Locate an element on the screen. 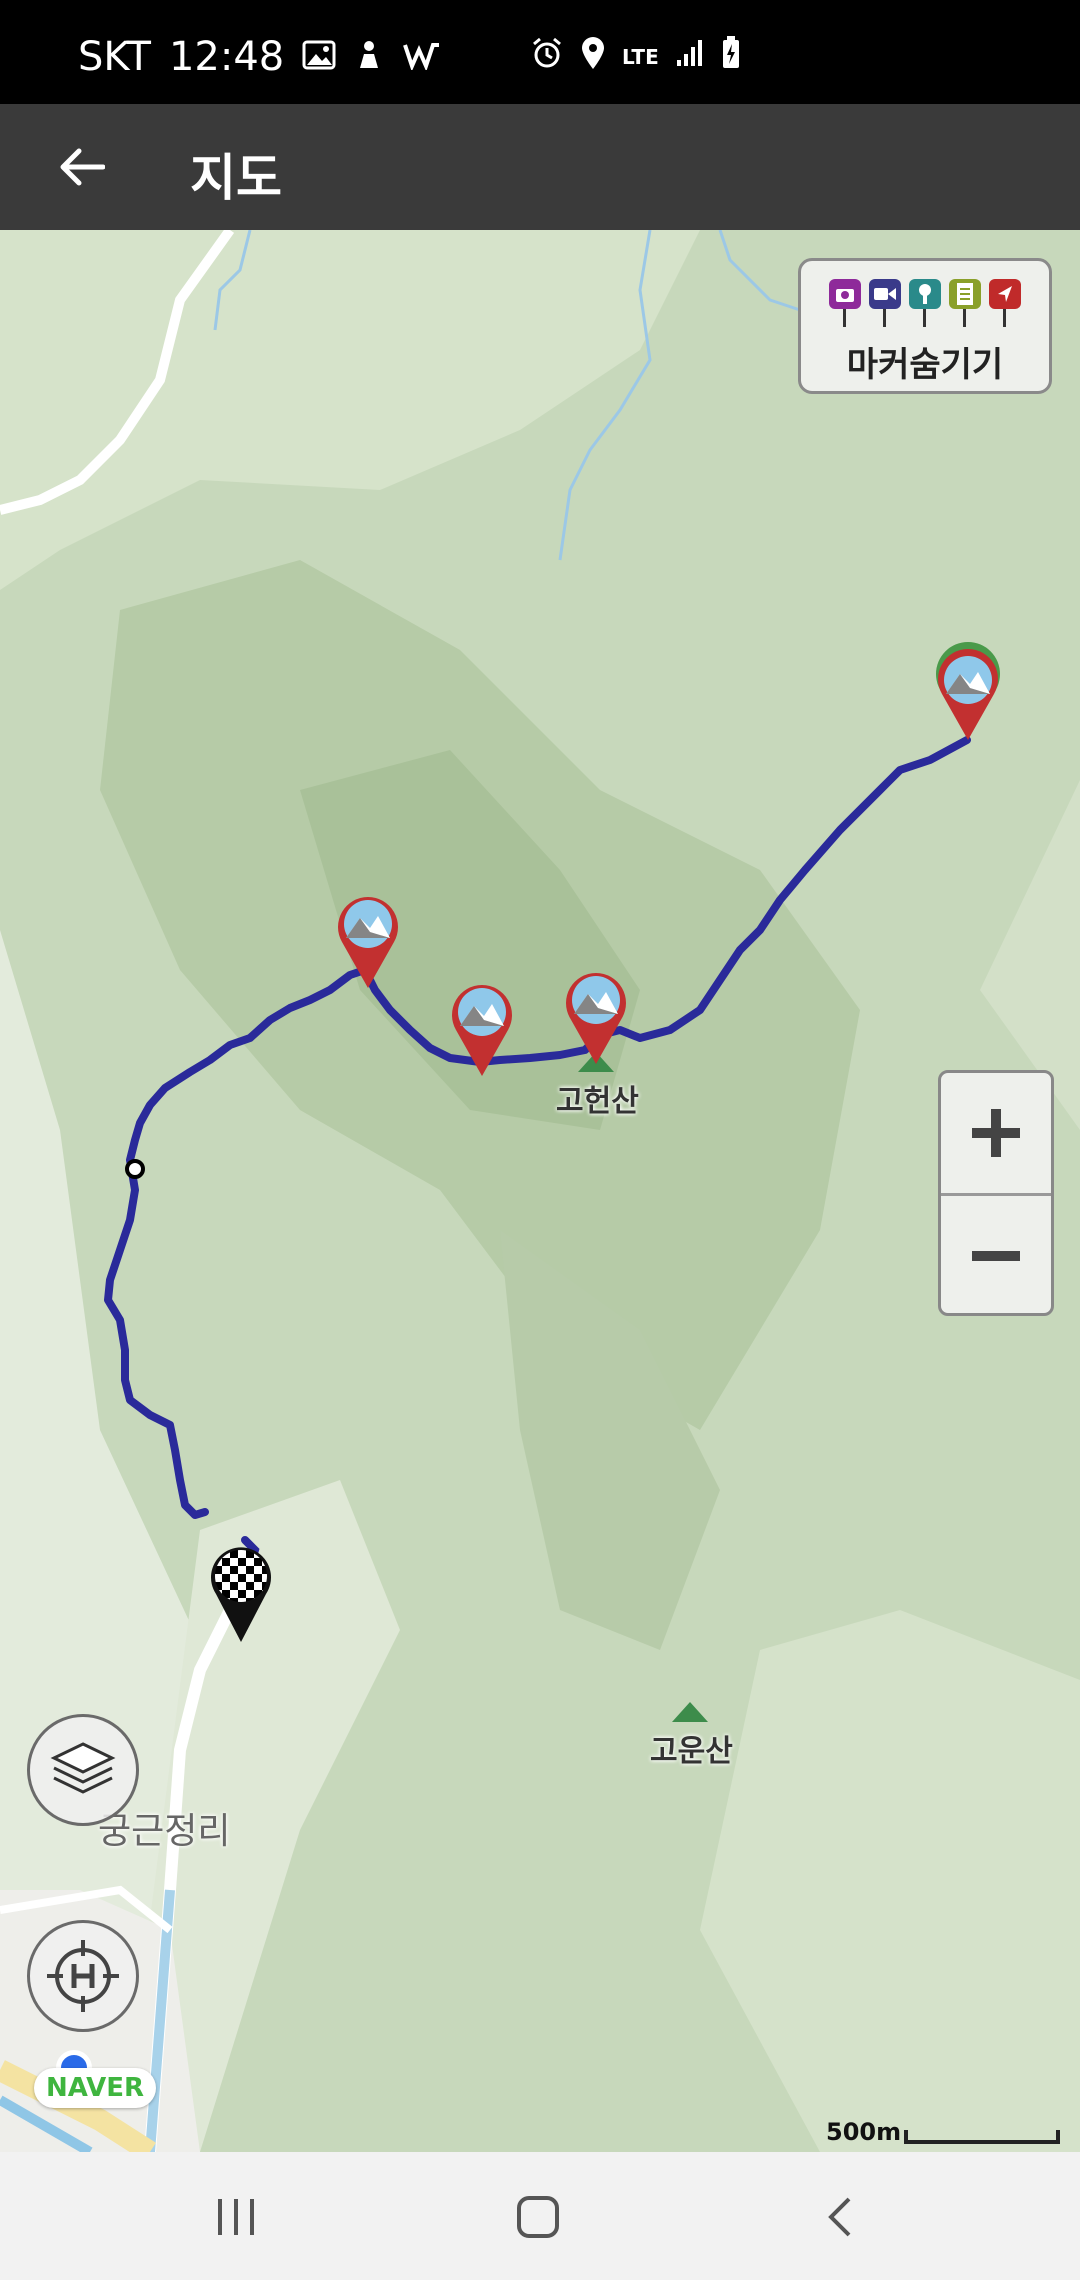  arrow-left-icon is located at coordinates (82, 167).